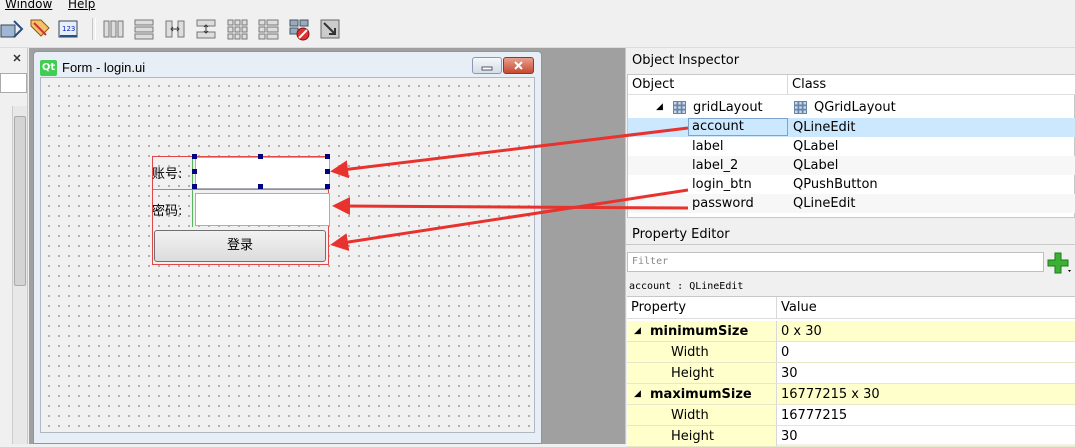 The image size is (1075, 447). What do you see at coordinates (835, 184) in the screenshot?
I see `class-name: QPushButton` at bounding box center [835, 184].